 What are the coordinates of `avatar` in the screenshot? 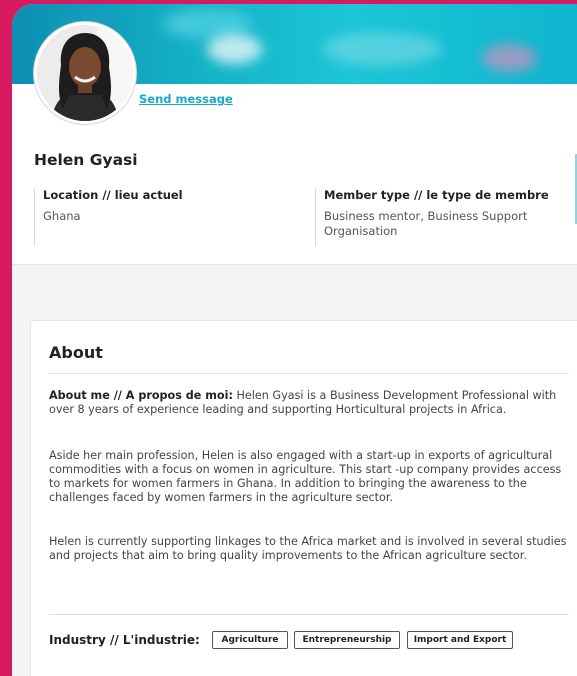 It's located at (85, 73).